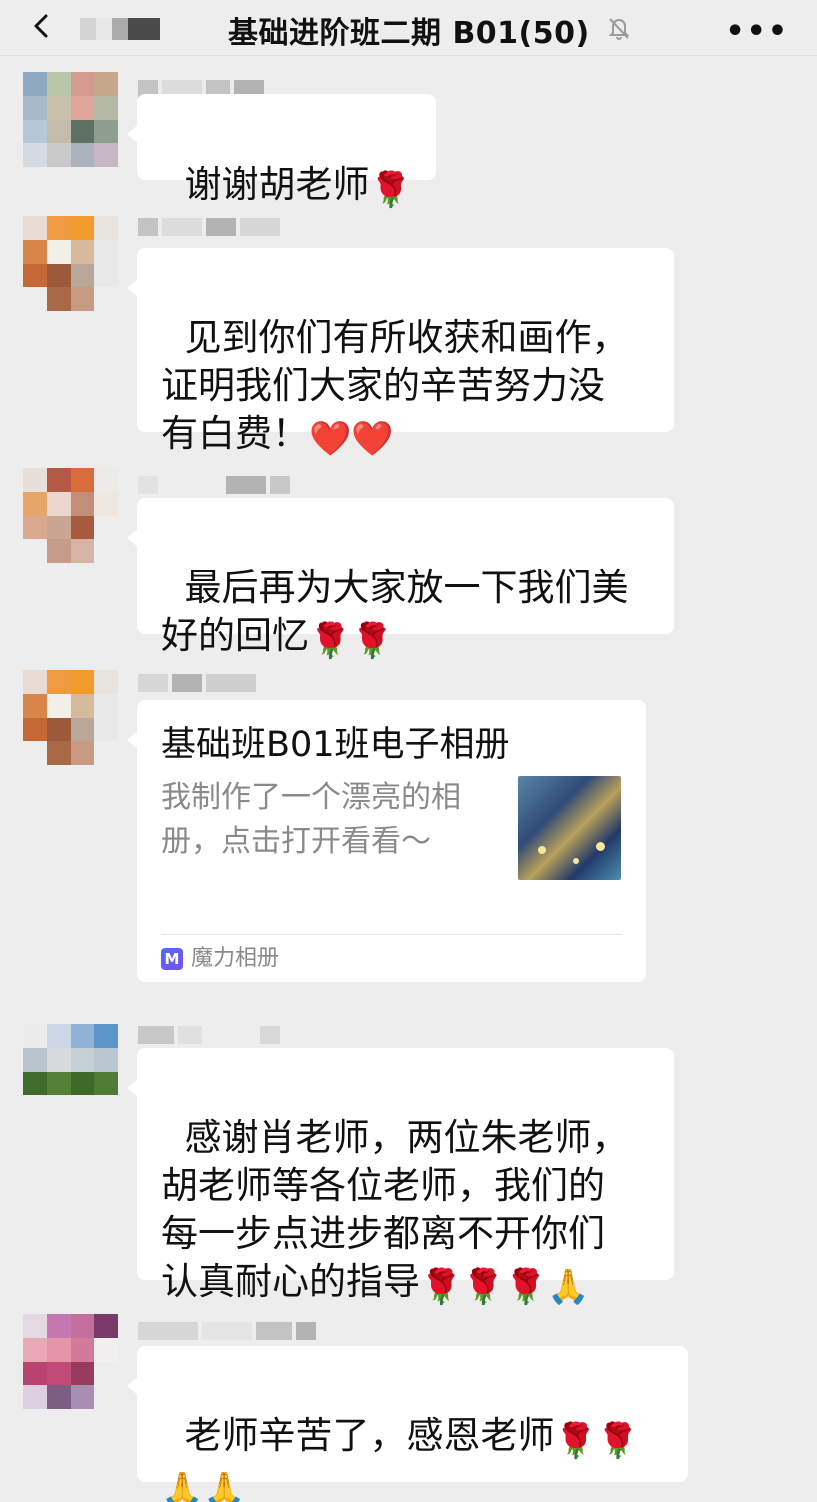 The width and height of the screenshot is (817, 1502). I want to click on message-bubble: 最后再为大家放一下我们美 好的回忆🌹🌹, so click(400, 579).